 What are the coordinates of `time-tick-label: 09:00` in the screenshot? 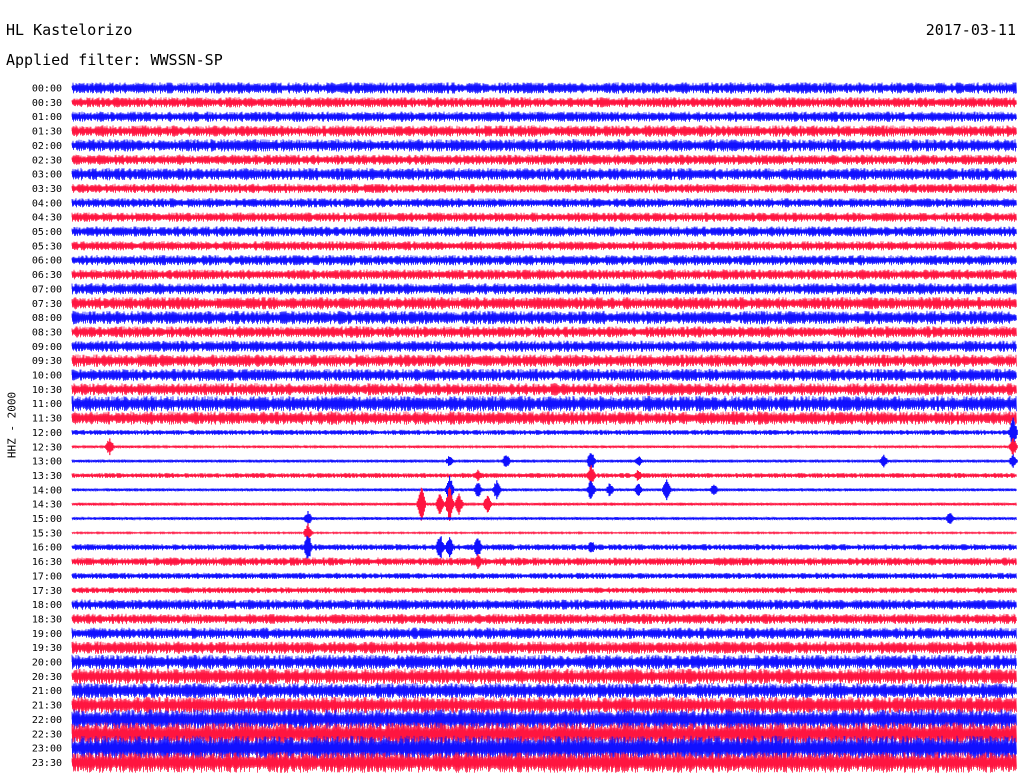 It's located at (47, 347).